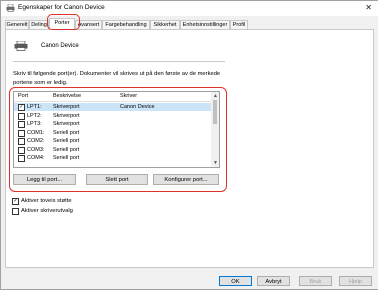 Image resolution: width=378 pixels, height=290 pixels. Describe the element at coordinates (117, 179) in the screenshot. I see `delete-port-button: Slett port` at that location.